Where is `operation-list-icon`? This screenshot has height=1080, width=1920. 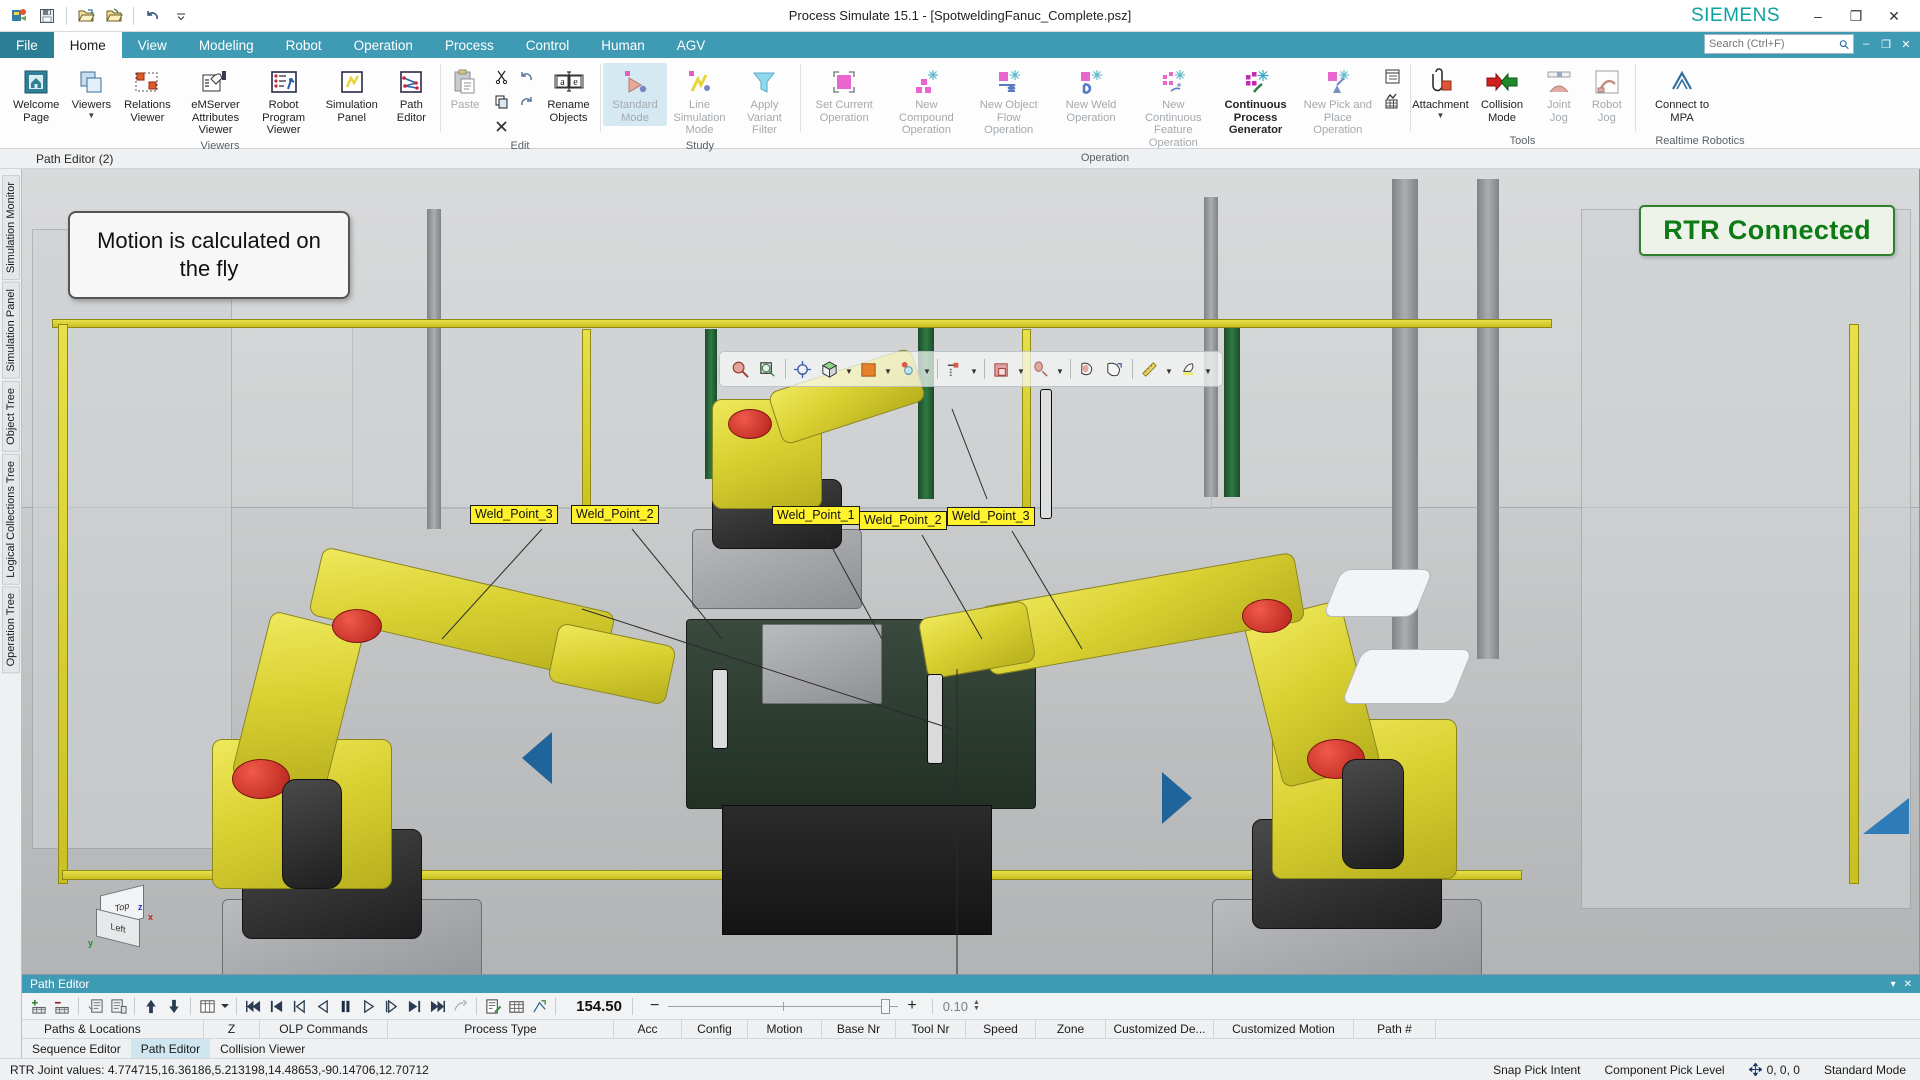
operation-list-icon is located at coordinates (1393, 76).